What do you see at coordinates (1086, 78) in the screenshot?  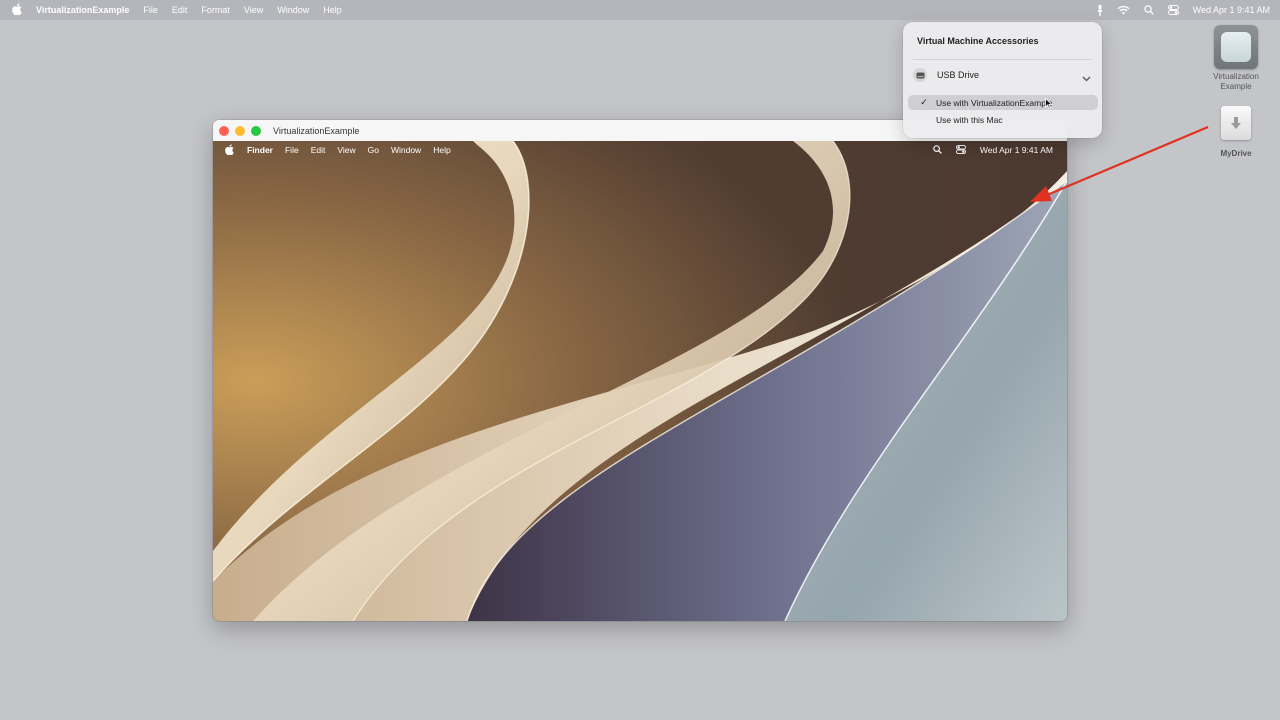 I see `chevron-down-icon` at bounding box center [1086, 78].